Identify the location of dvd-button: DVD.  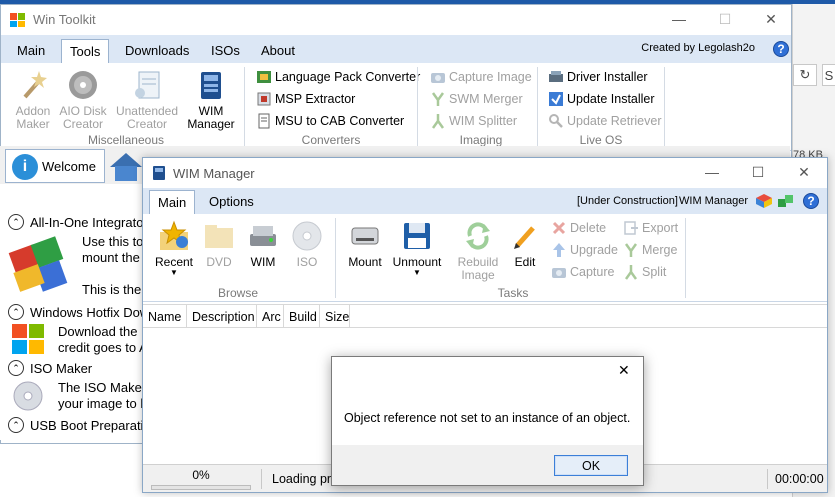
(219, 244).